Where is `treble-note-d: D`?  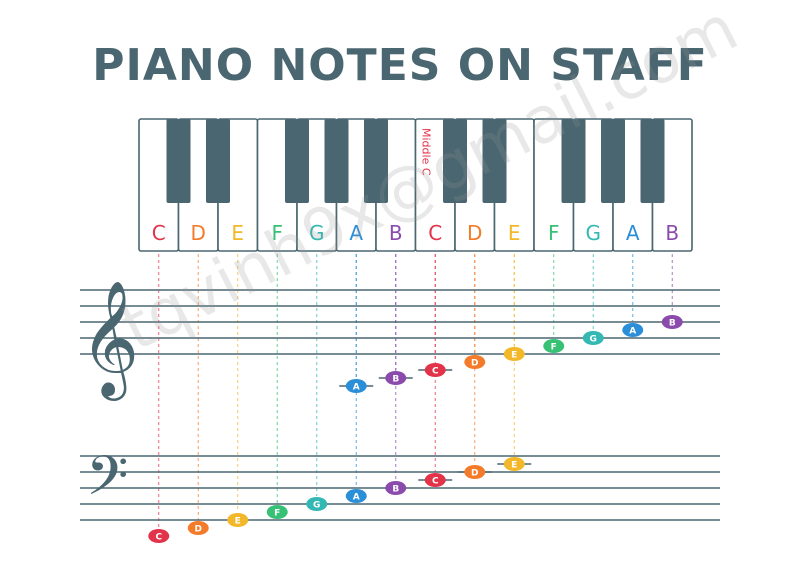 treble-note-d: D is located at coordinates (475, 362).